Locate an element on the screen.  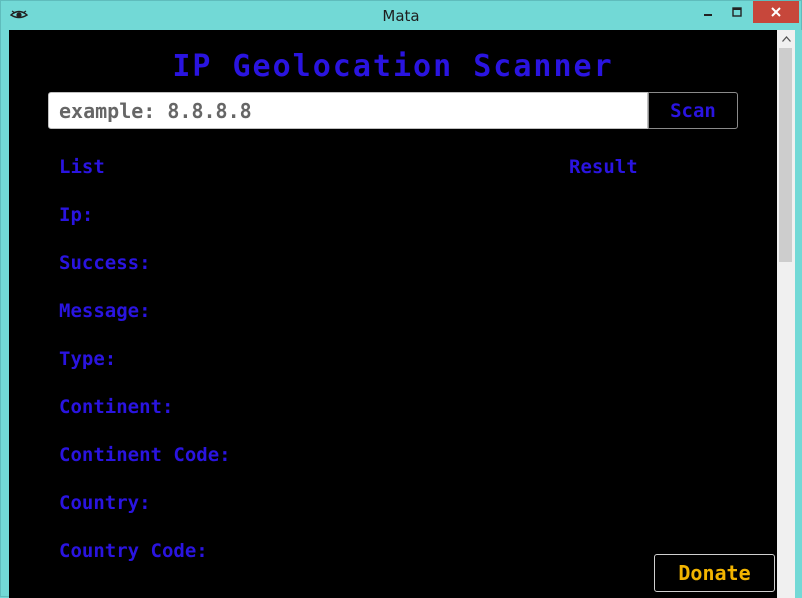
close-button is located at coordinates (776, 12).